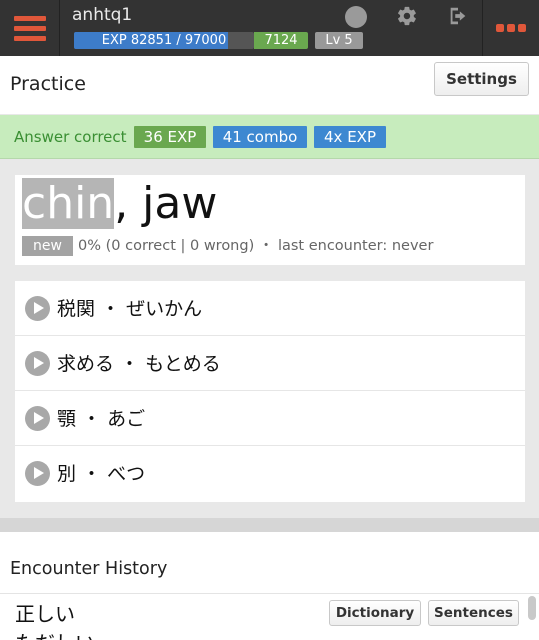 This screenshot has width=539, height=640. Describe the element at coordinates (30, 28) in the screenshot. I see `hamburger-menu-icon` at that location.